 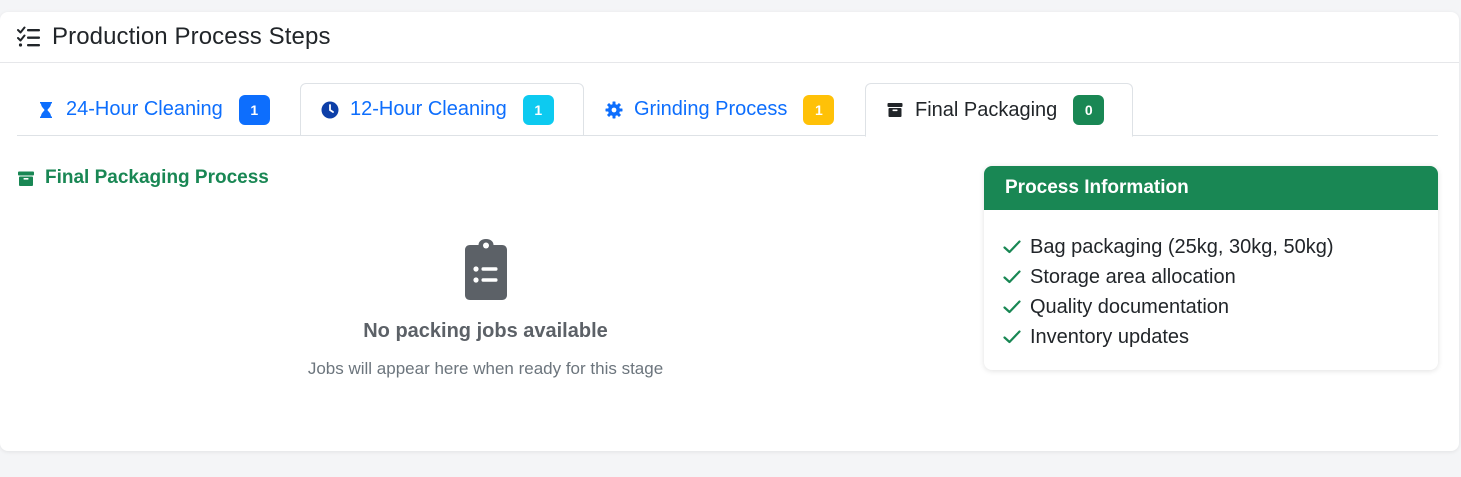 What do you see at coordinates (614, 109) in the screenshot?
I see `gear-icon` at bounding box center [614, 109].